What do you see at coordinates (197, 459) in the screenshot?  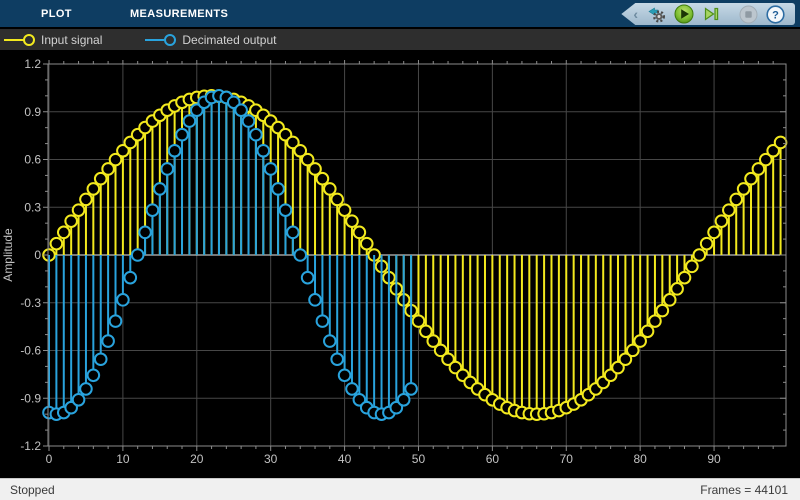 I see `svg-text: 20` at bounding box center [197, 459].